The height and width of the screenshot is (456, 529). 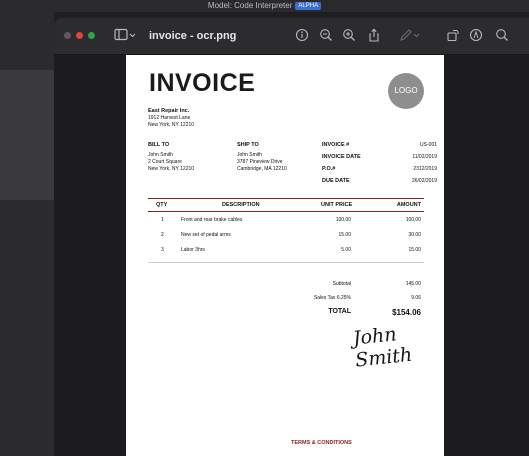 I want to click on row-qty: 2, so click(x=162, y=235).